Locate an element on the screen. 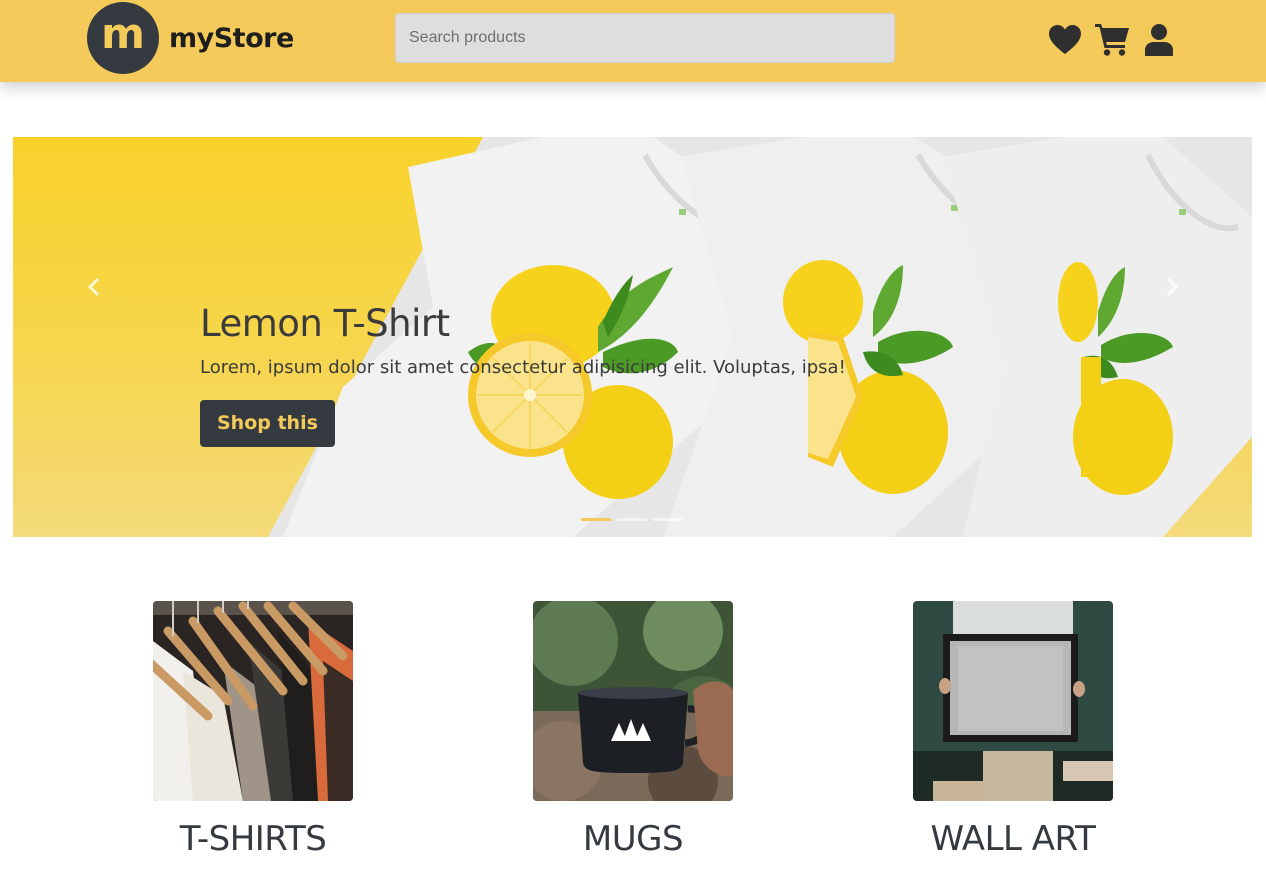 The height and width of the screenshot is (869, 1266). store-name: myStore is located at coordinates (231, 38).